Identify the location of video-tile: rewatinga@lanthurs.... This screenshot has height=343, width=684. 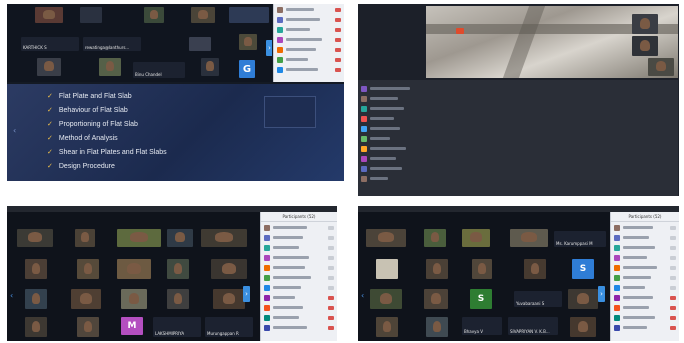
(112, 44).